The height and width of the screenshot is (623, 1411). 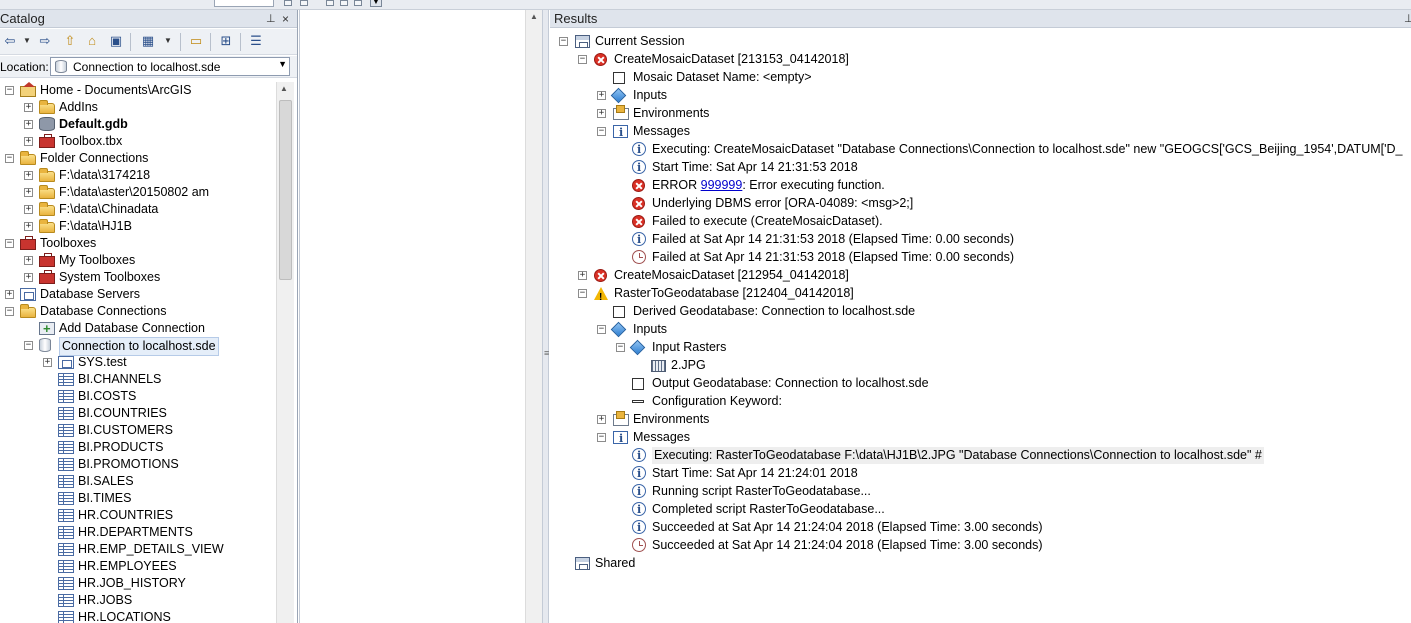 I want to click on catalog-tree-label: F:\data\3174218, so click(x=104, y=175).